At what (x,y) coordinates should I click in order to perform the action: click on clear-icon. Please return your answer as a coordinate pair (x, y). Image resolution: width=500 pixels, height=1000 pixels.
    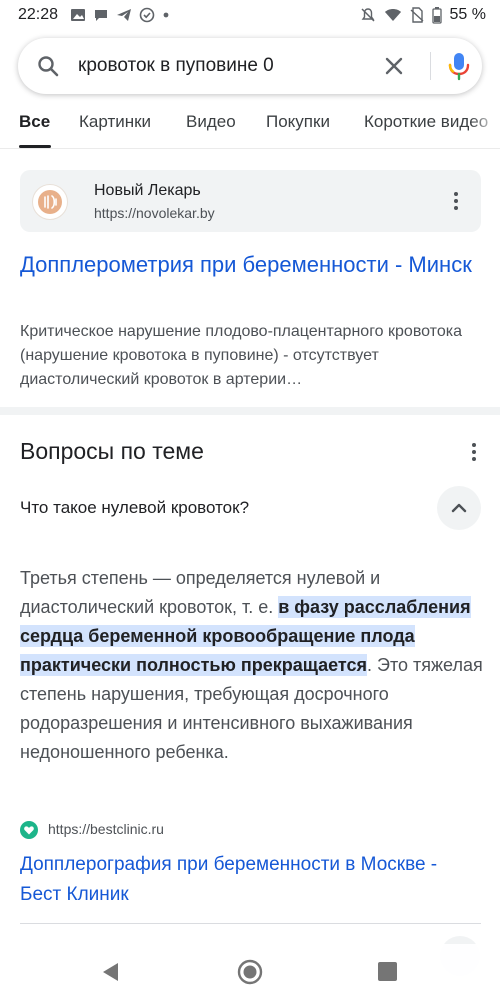
    Looking at the image, I should click on (394, 66).